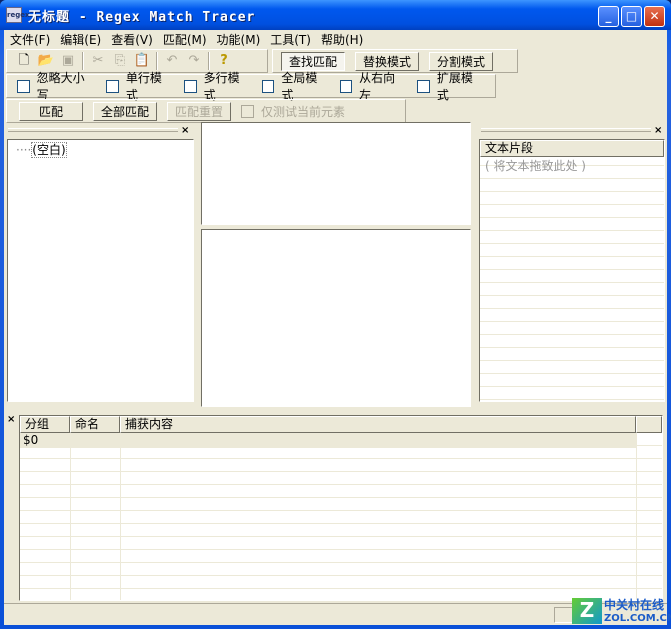 This screenshot has width=671, height=629. I want to click on status-bar: Z 中关村在线 ZOL.COM.CN, so click(337, 611).